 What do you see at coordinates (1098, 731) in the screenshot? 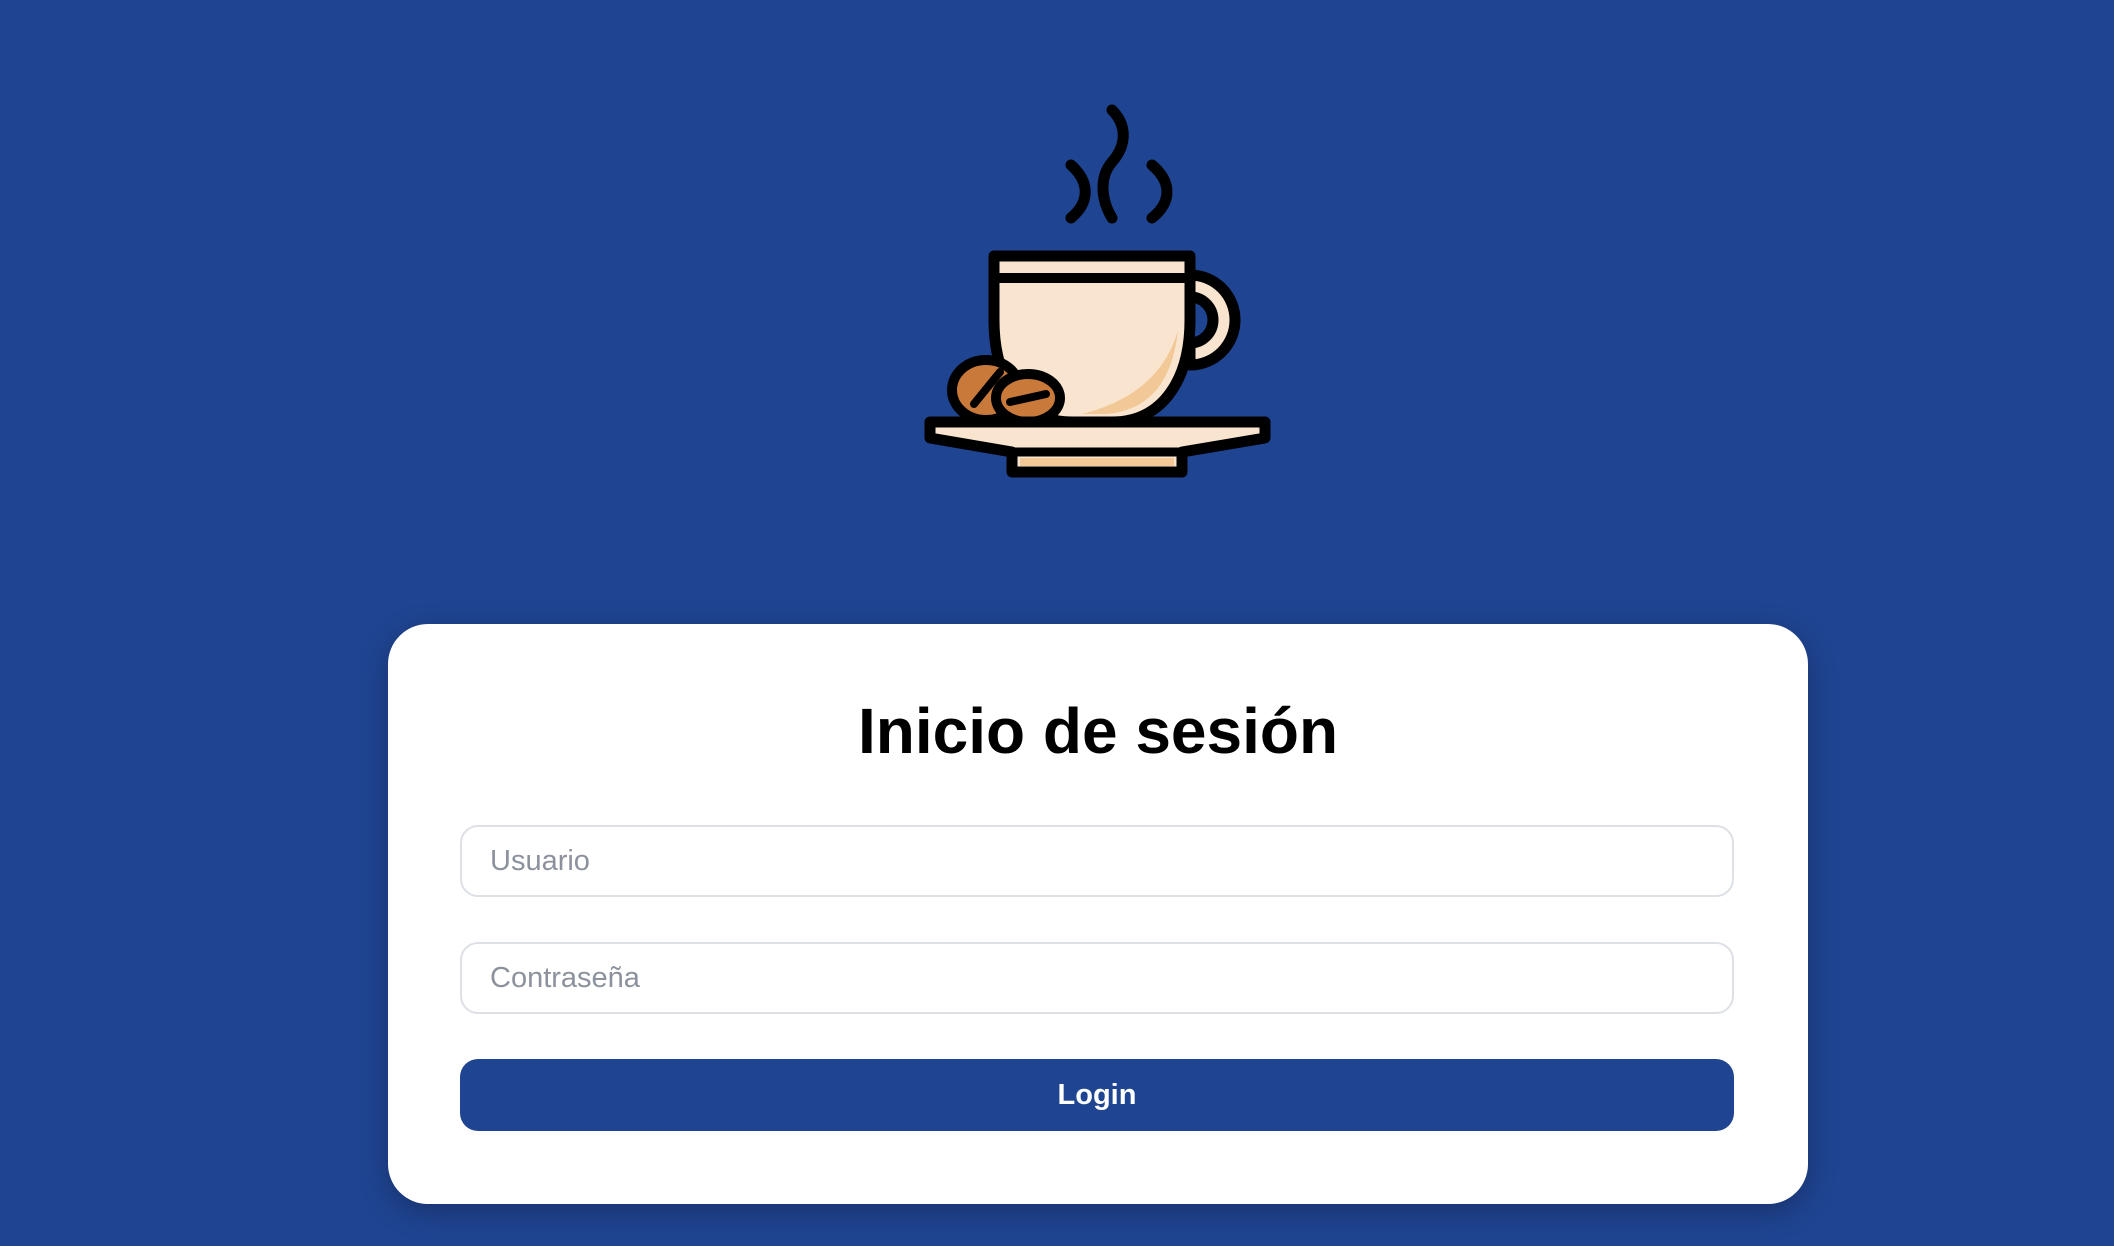
I see `page-title: Inicio de sesión` at bounding box center [1098, 731].